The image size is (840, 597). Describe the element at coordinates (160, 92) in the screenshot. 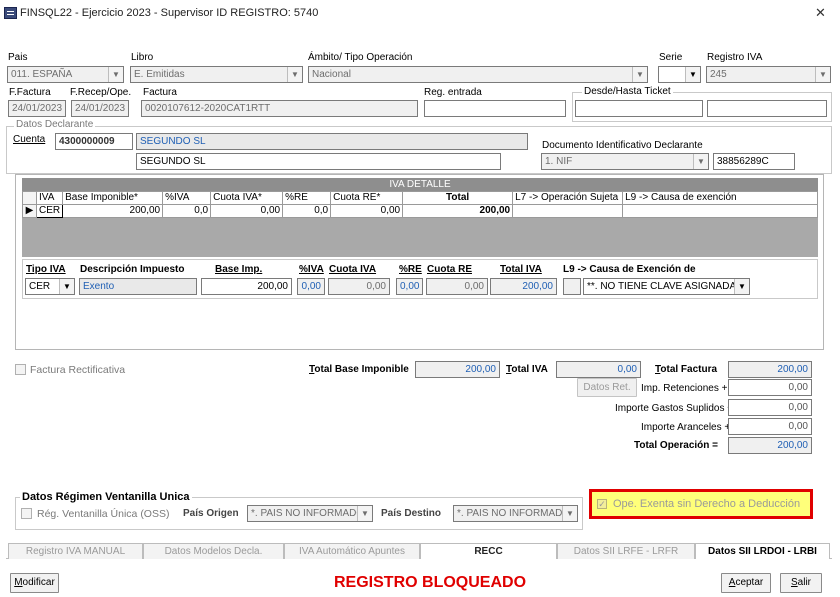

I see `factura-label: Factura` at that location.